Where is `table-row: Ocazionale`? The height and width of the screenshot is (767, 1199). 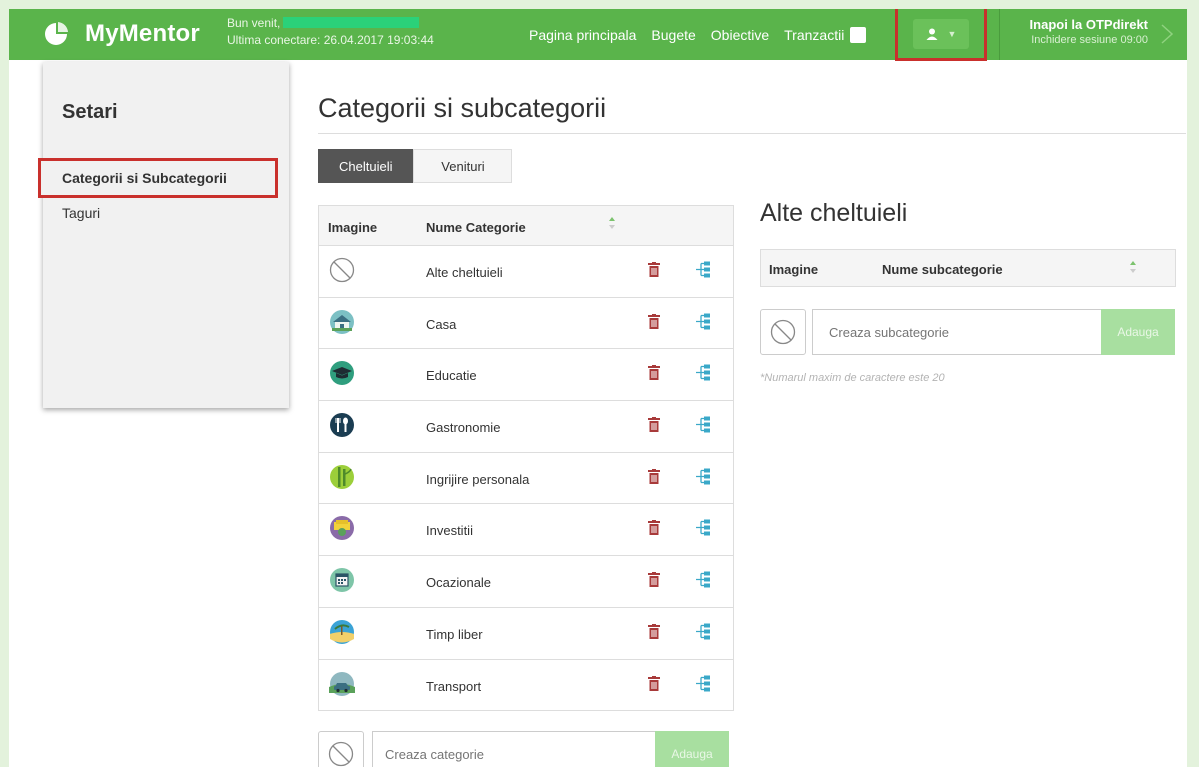
table-row: Ocazionale is located at coordinates (526, 582).